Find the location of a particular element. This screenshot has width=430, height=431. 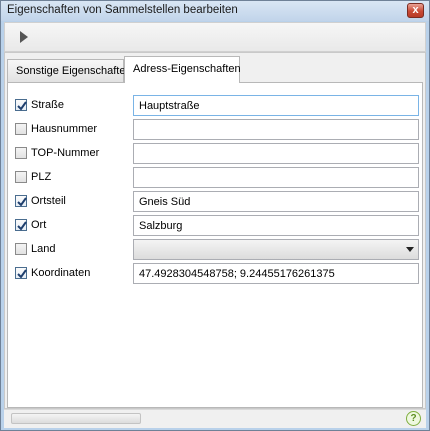

label-hausnummer: Hausnummer is located at coordinates (64, 129).